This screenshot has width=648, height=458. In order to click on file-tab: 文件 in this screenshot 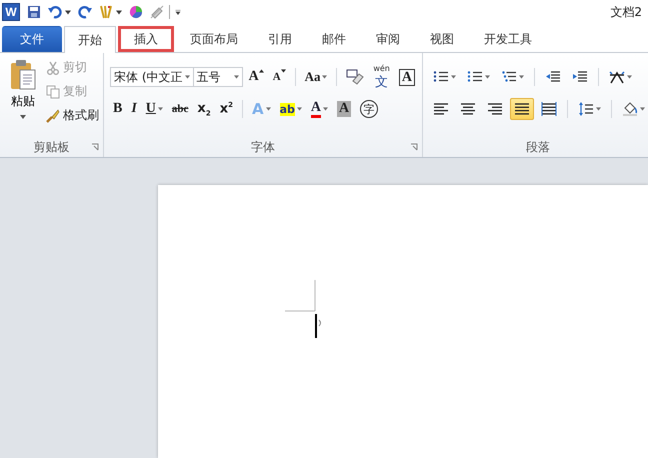, I will do `click(32, 39)`.